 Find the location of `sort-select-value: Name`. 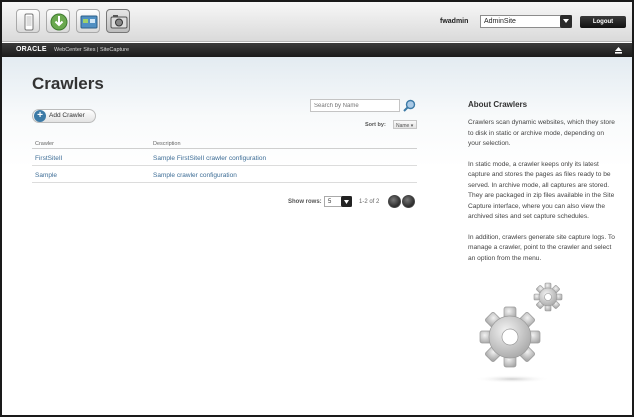

sort-select-value: Name is located at coordinates (403, 125).